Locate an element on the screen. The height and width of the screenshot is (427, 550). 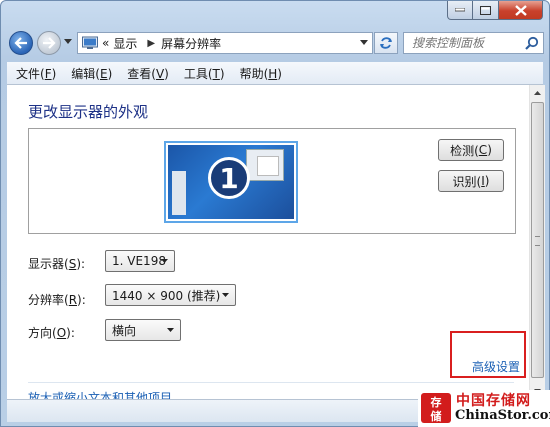
close-icon is located at coordinates (520, 10).